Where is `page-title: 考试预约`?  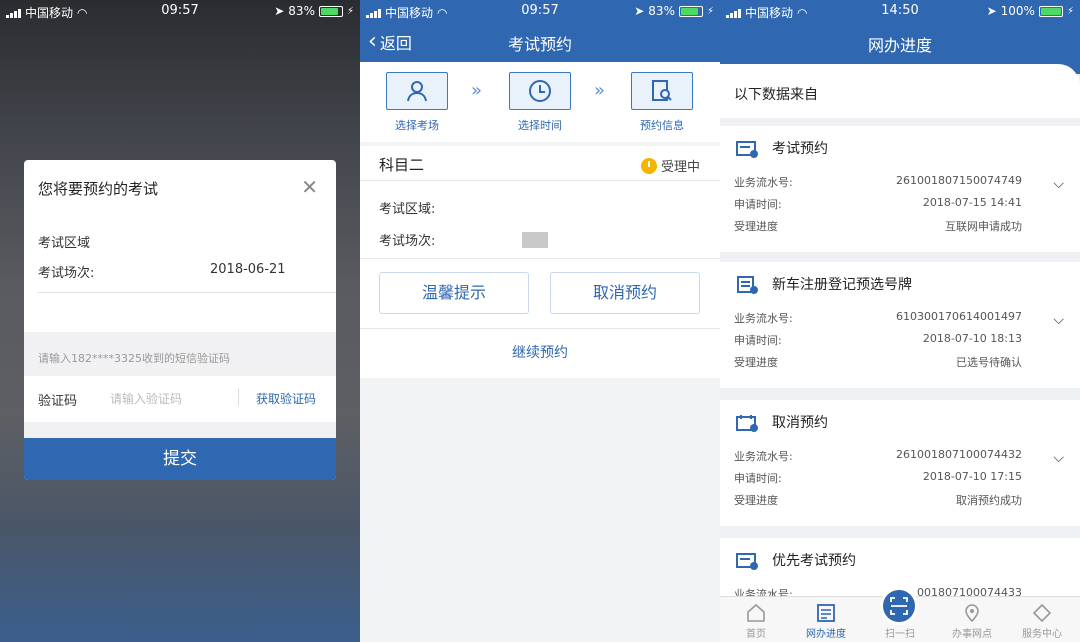
page-title: 考试预约 is located at coordinates (539, 44).